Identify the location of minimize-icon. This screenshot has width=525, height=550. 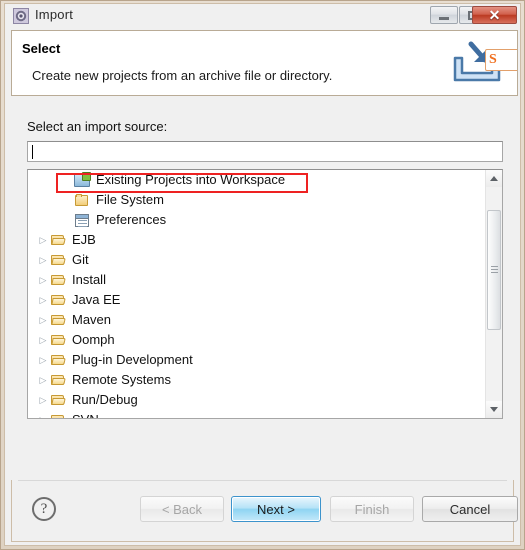
(444, 18).